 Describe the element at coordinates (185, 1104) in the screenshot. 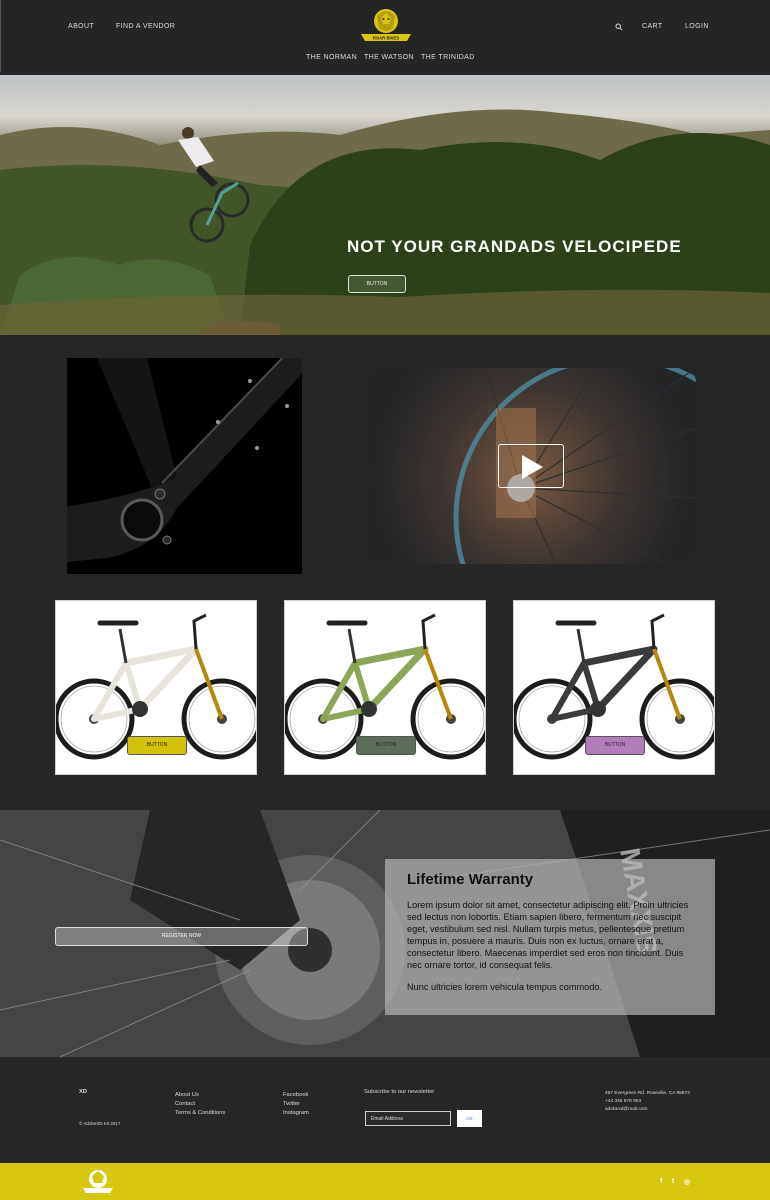

I see `footer-link-contact: Contact` at that location.